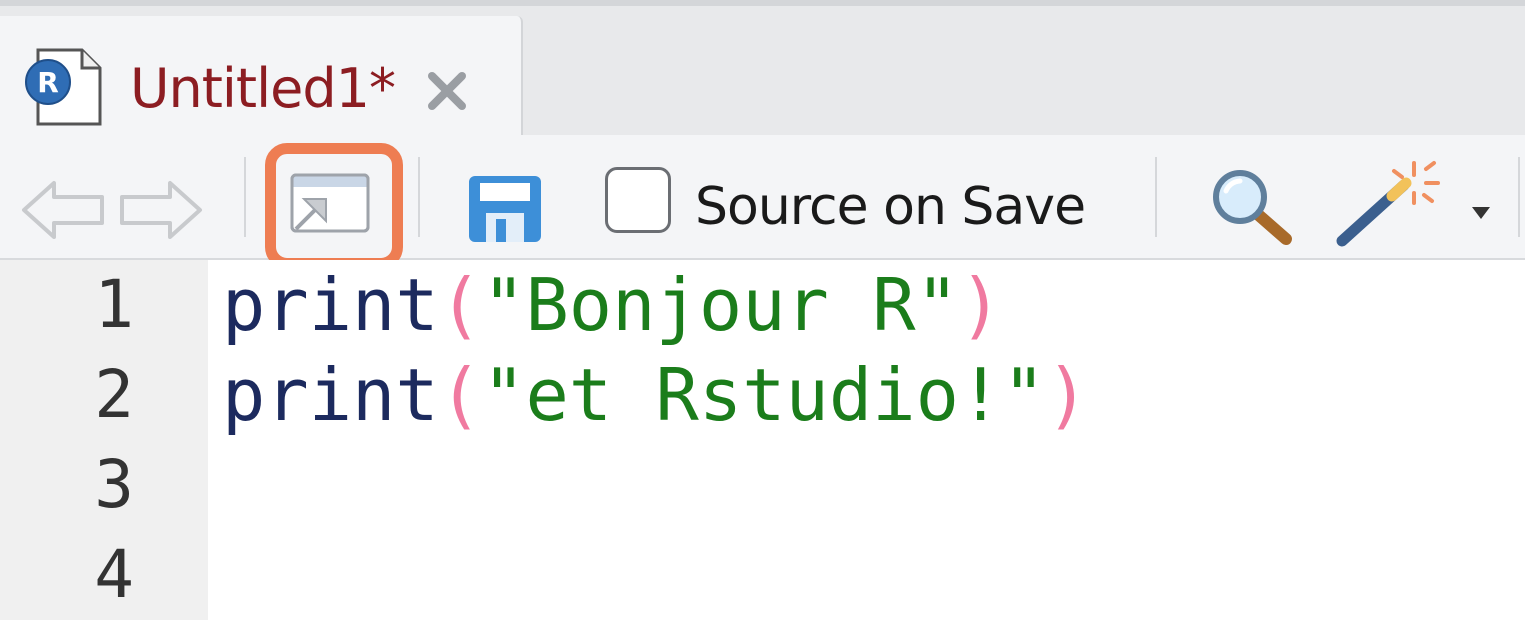 This screenshot has height=620, width=1525. What do you see at coordinates (638, 200) in the screenshot?
I see `source-on-save-checkbox` at bounding box center [638, 200].